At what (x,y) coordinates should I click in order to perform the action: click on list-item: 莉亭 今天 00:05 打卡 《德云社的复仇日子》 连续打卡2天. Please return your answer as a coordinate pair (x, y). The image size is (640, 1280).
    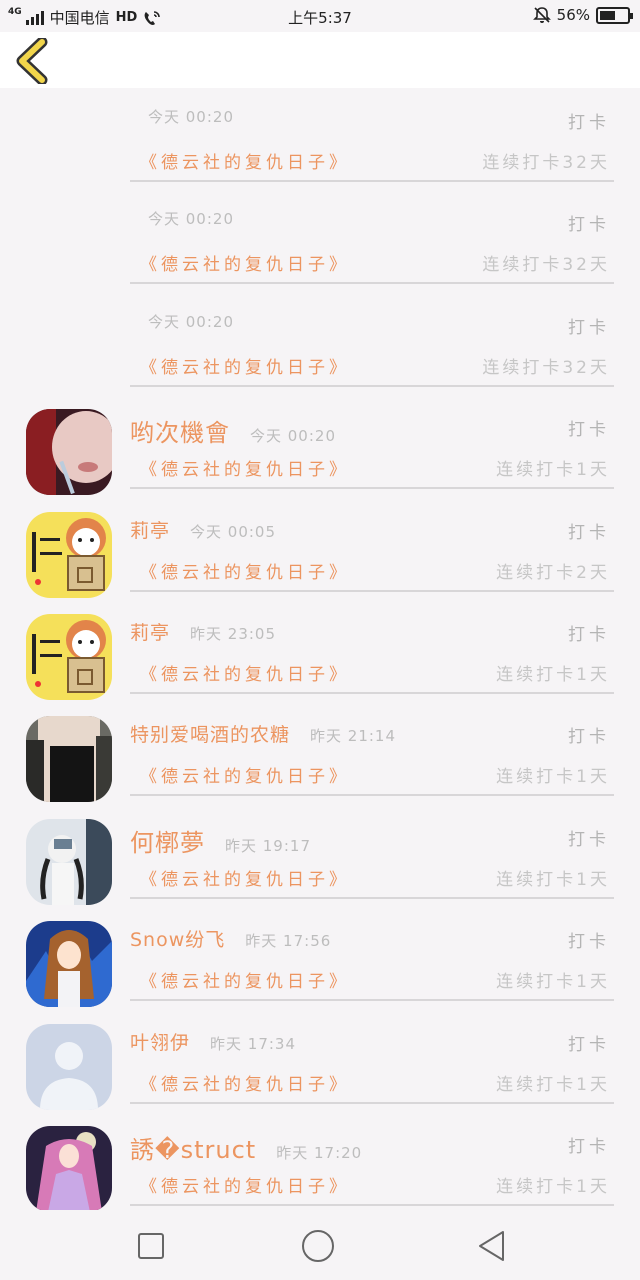
    Looking at the image, I should click on (320, 549).